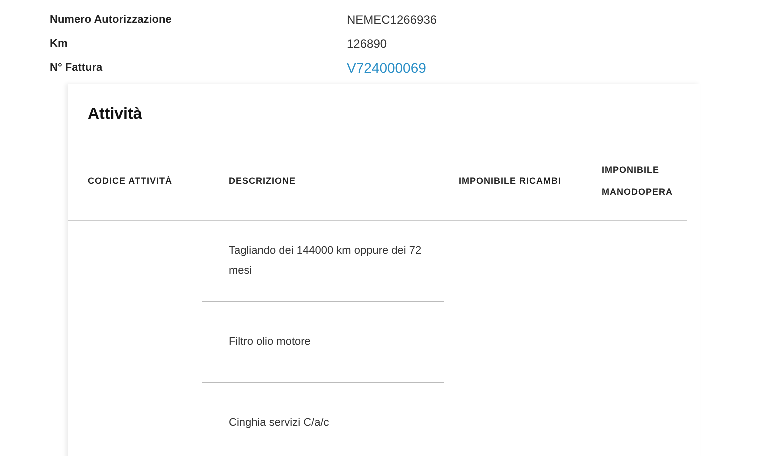 The image size is (762, 456). What do you see at coordinates (130, 181) in the screenshot?
I see `column-header: CODICE ATTIVITÀ` at bounding box center [130, 181].